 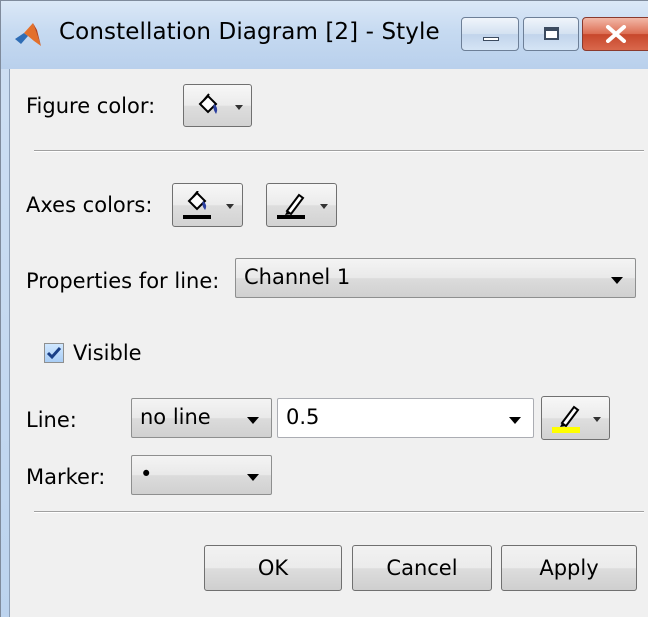 I want to click on matlab-icon, so click(x=28, y=34).